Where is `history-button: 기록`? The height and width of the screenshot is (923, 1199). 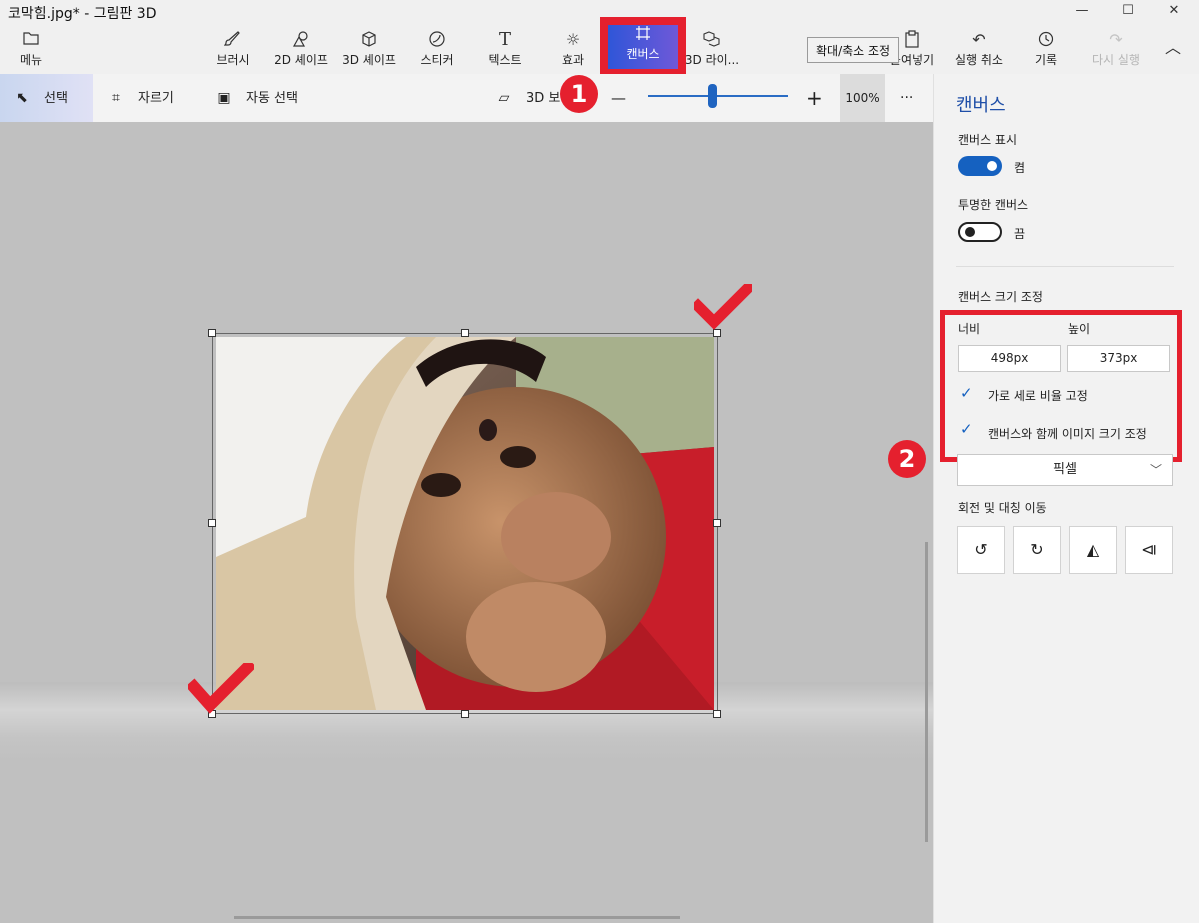
history-button: 기록 is located at coordinates (1046, 50).